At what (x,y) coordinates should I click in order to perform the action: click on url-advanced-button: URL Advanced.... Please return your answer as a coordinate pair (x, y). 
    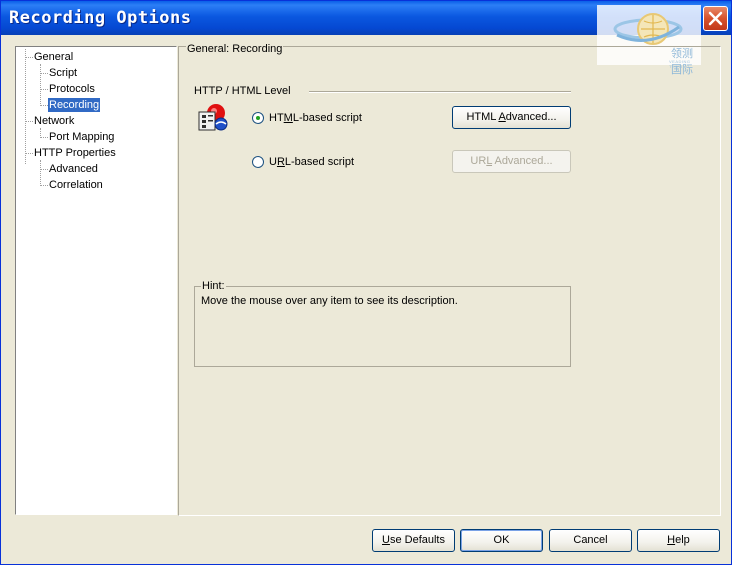
    Looking at the image, I should click on (511, 161).